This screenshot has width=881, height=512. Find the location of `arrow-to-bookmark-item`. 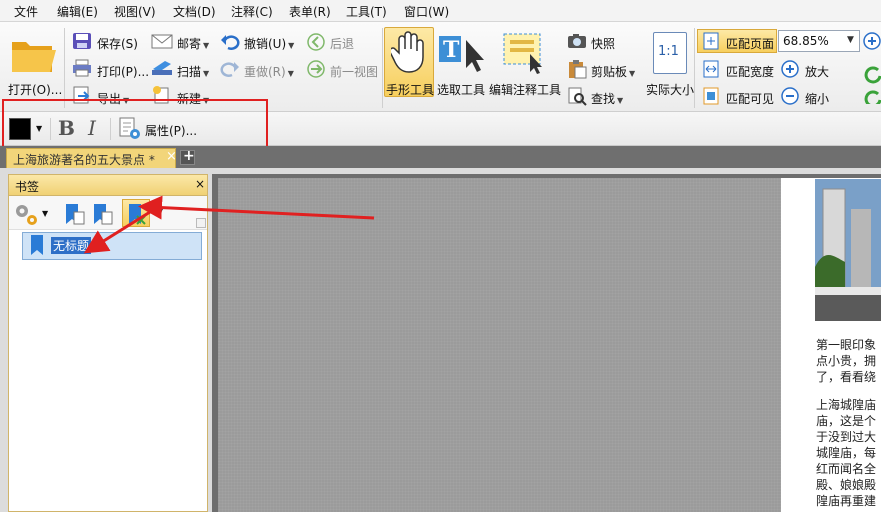

arrow-to-bookmark-item is located at coordinates (117, 232).